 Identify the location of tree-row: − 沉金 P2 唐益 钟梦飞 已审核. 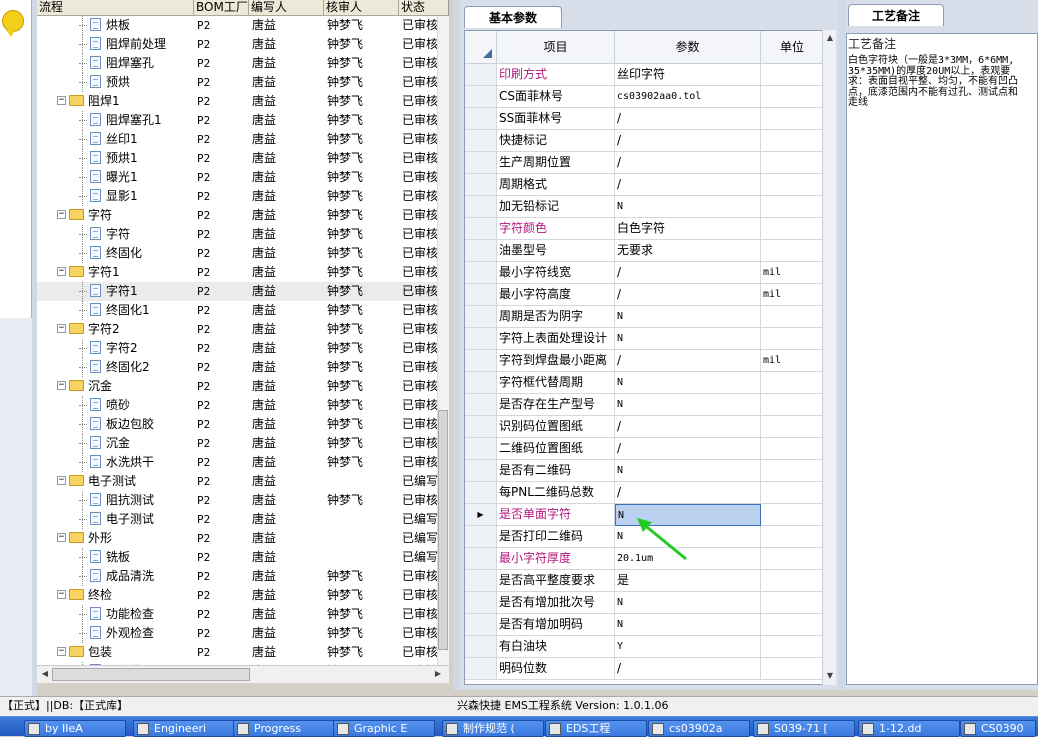
(242, 386).